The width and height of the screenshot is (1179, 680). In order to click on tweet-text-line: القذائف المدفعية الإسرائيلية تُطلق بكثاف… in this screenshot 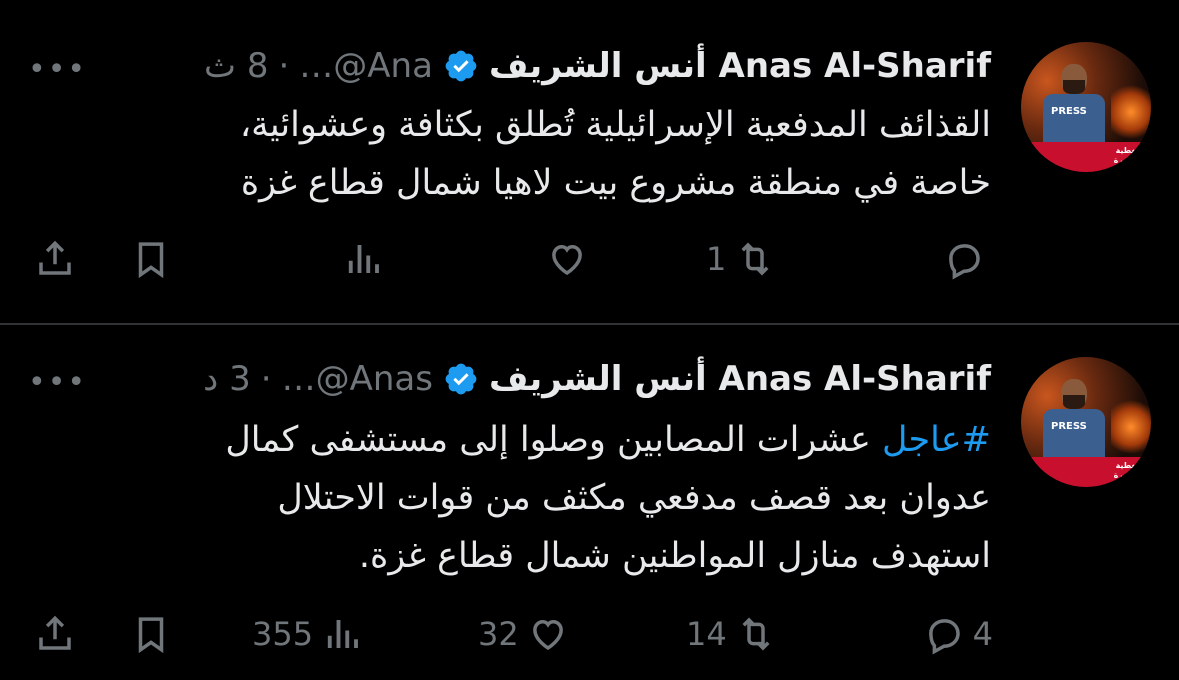, I will do `click(615, 125)`.